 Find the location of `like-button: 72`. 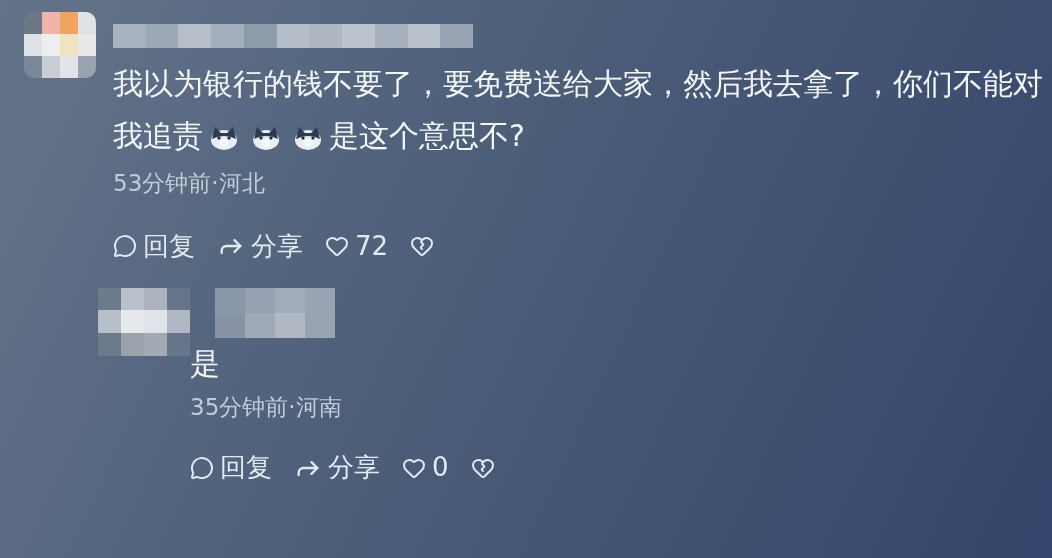

like-button: 72 is located at coordinates (357, 246).